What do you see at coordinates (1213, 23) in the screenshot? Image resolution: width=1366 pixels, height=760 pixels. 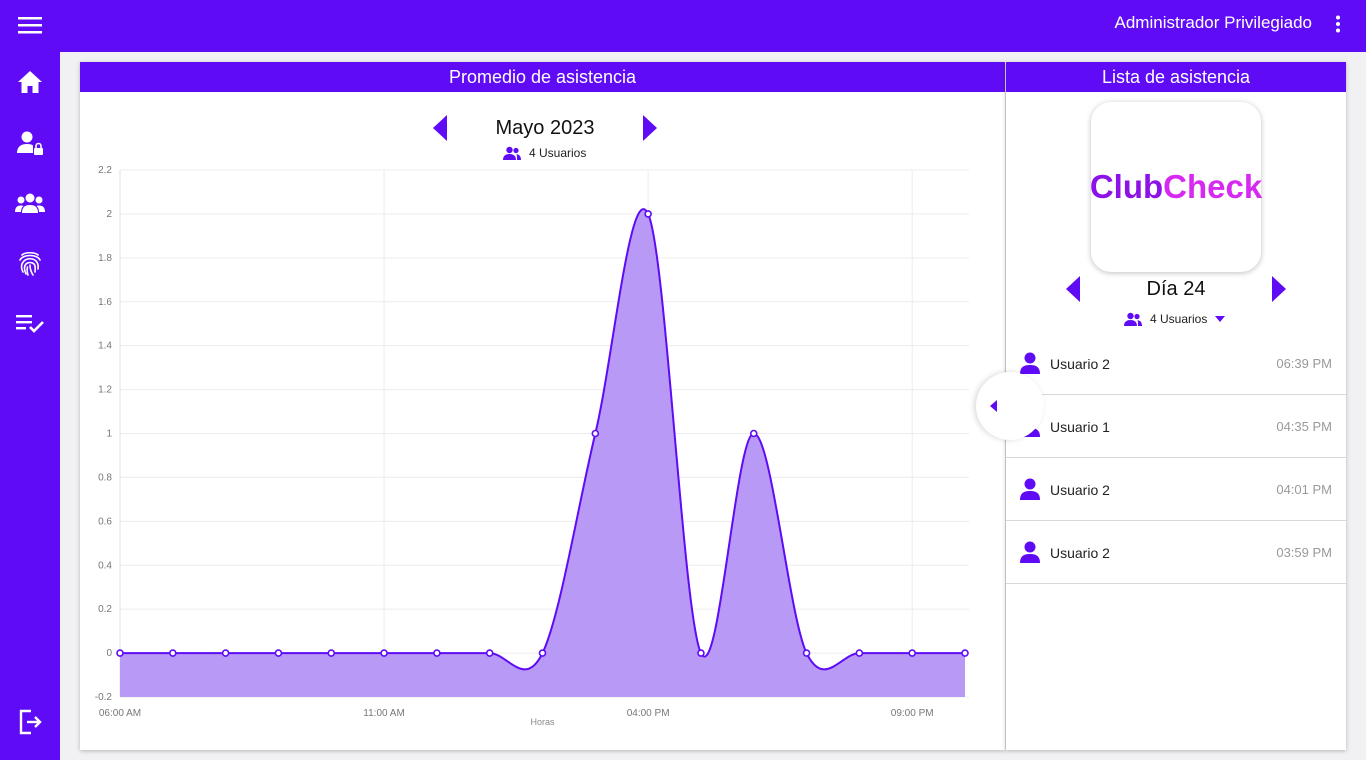 I see `user-name: Administrador Privilegiado` at bounding box center [1213, 23].